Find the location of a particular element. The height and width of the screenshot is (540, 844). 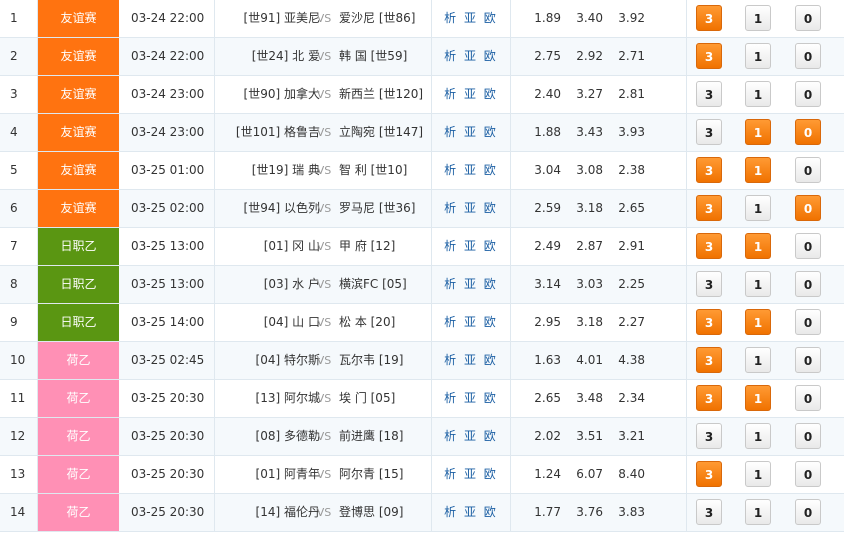

away-team: 松 本 [20] is located at coordinates (367, 322).